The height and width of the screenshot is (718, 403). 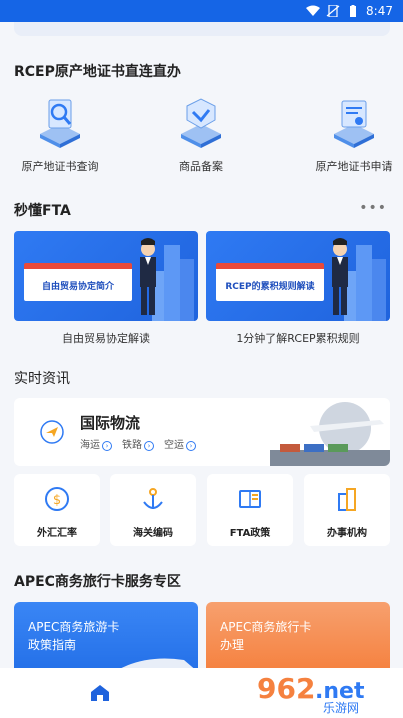 What do you see at coordinates (379, 11) in the screenshot?
I see `clock: 8:47` at bounding box center [379, 11].